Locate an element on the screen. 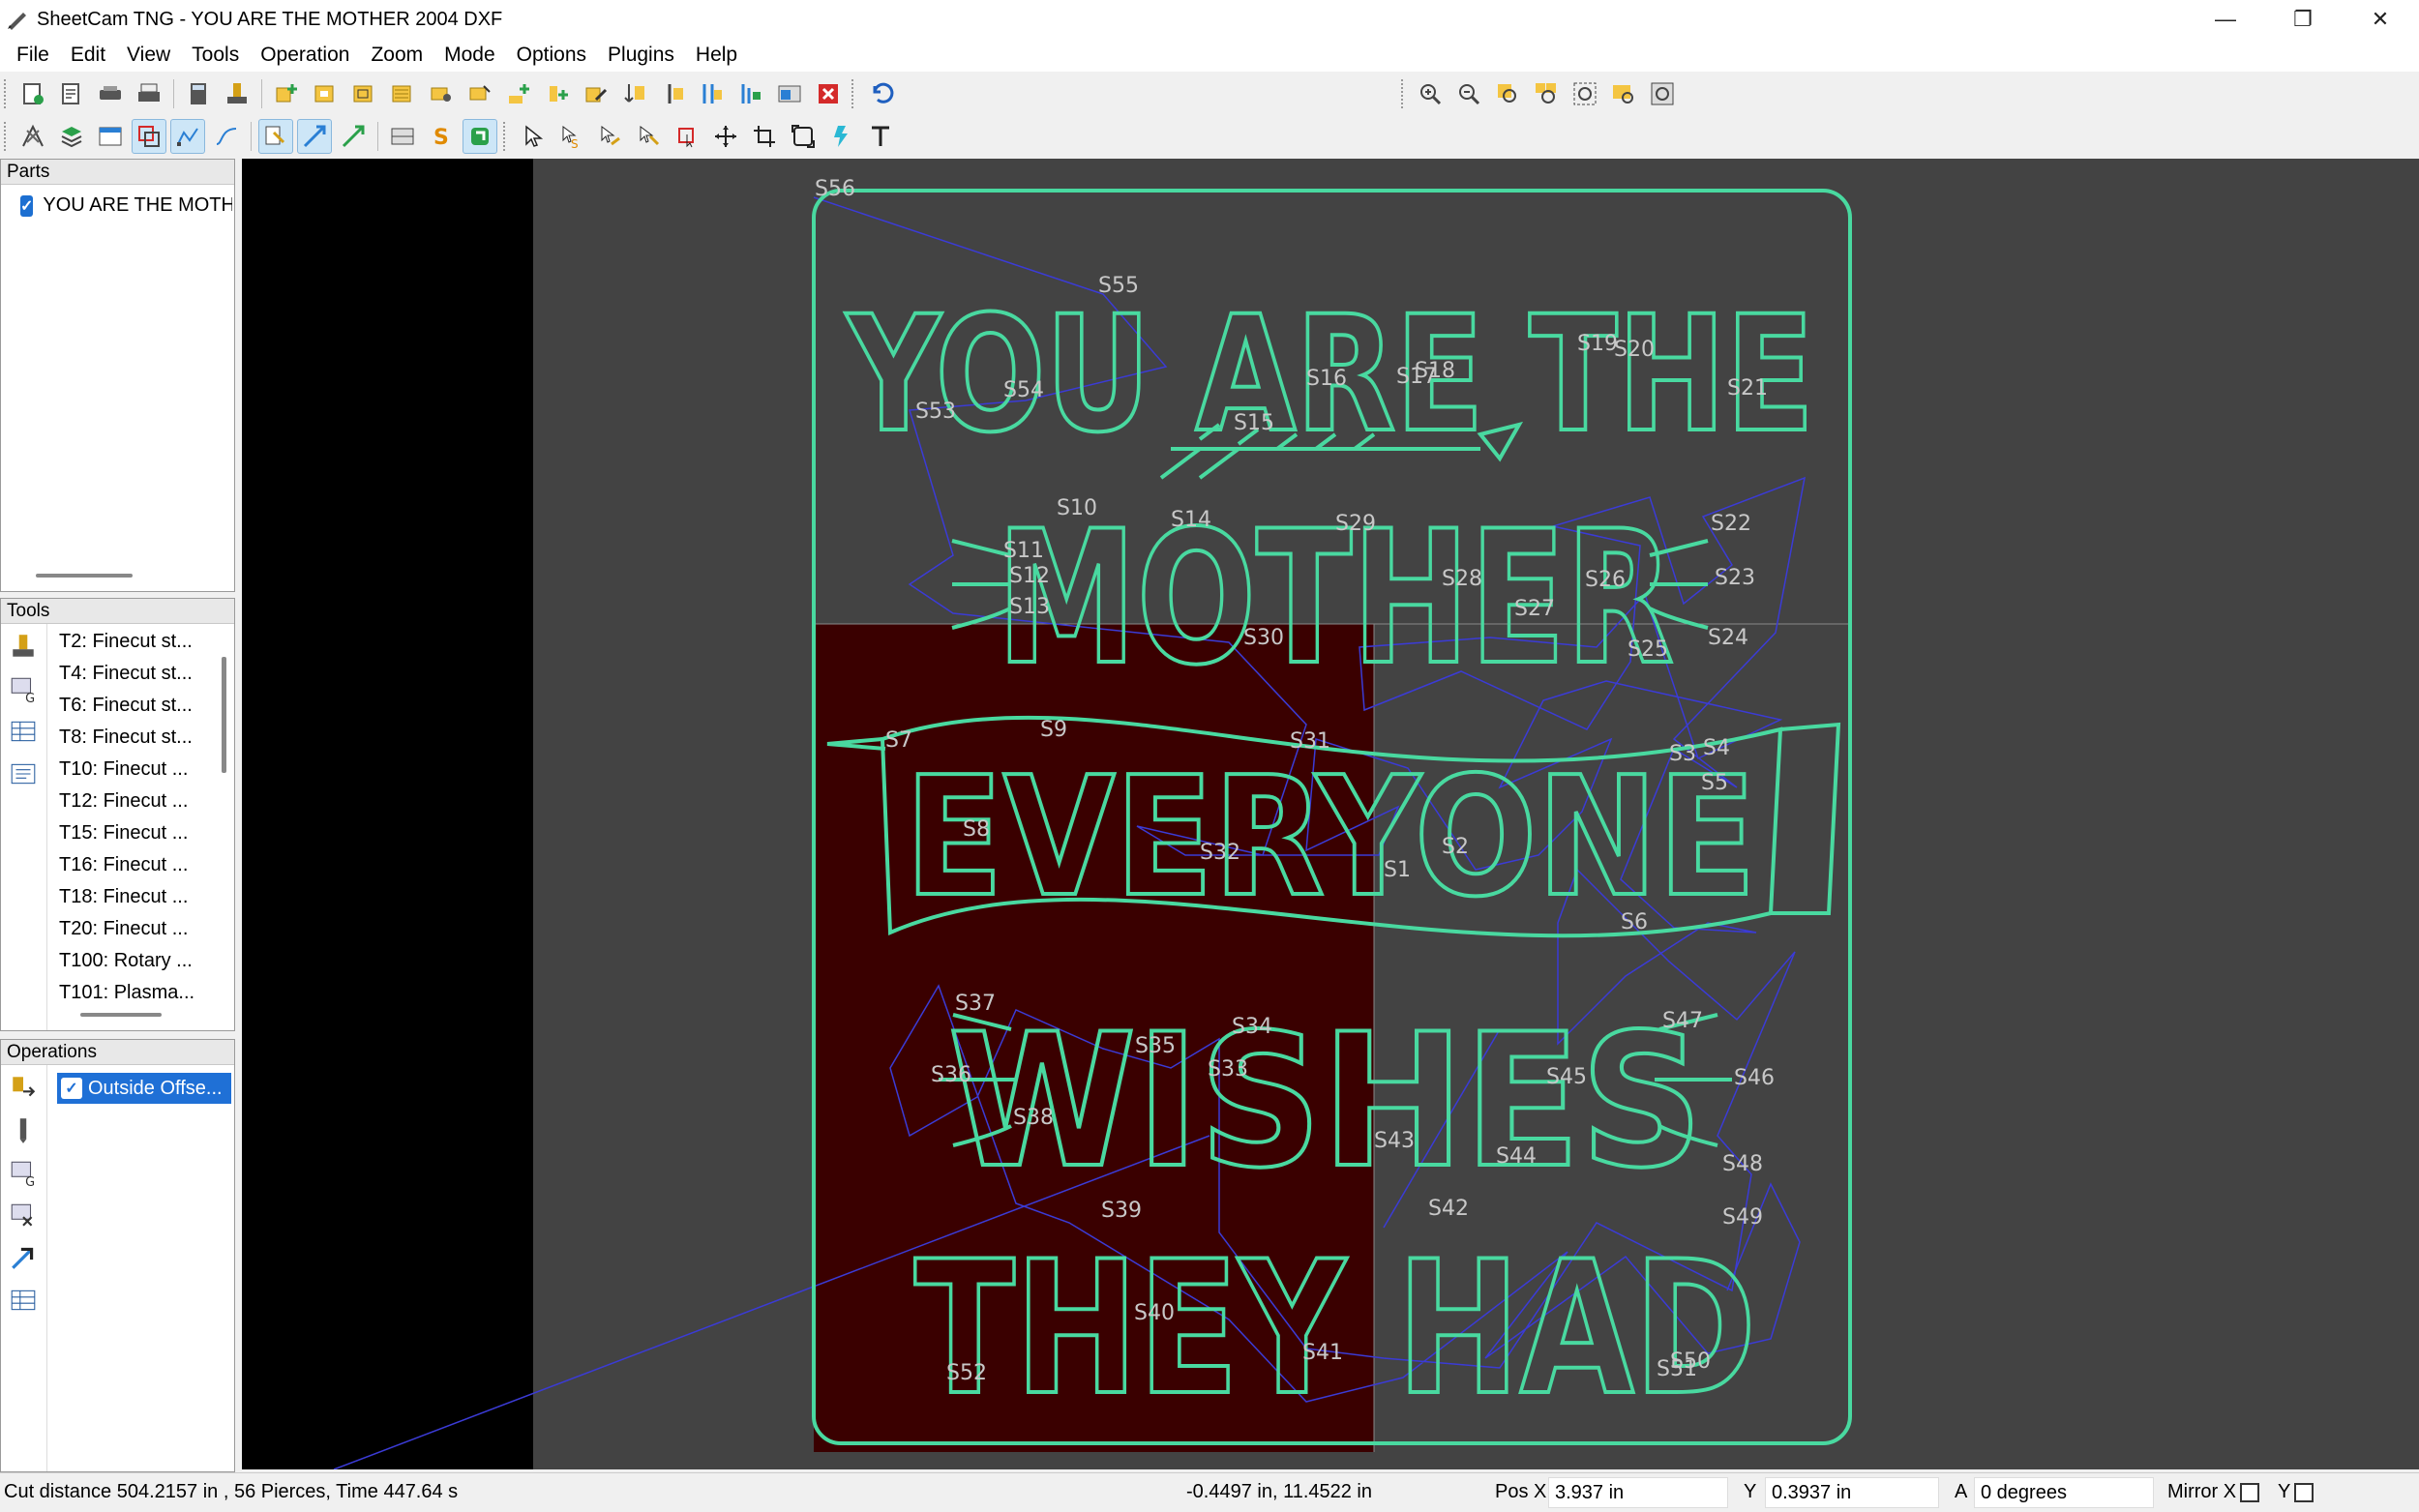 This screenshot has width=2419, height=1512. select-icon is located at coordinates (532, 137).